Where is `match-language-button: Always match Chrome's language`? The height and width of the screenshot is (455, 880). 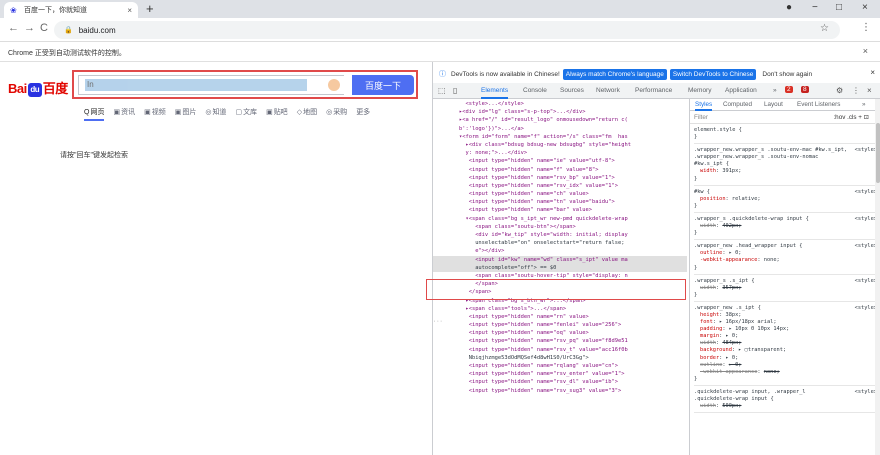 match-language-button: Always match Chrome's language is located at coordinates (614, 74).